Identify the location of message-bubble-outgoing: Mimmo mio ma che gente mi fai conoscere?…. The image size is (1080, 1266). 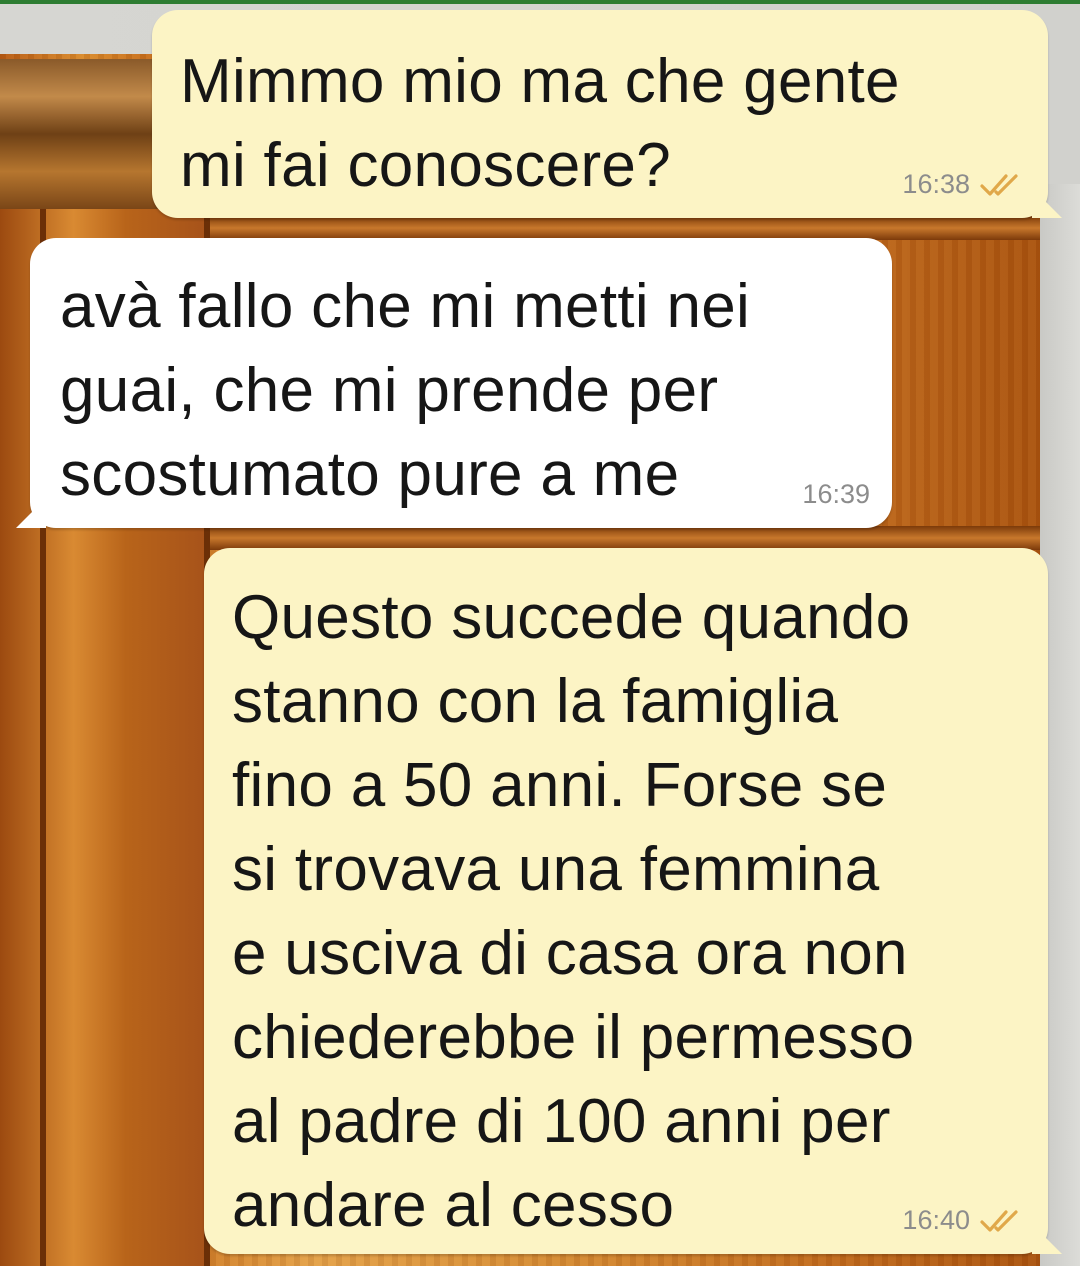
(607, 114).